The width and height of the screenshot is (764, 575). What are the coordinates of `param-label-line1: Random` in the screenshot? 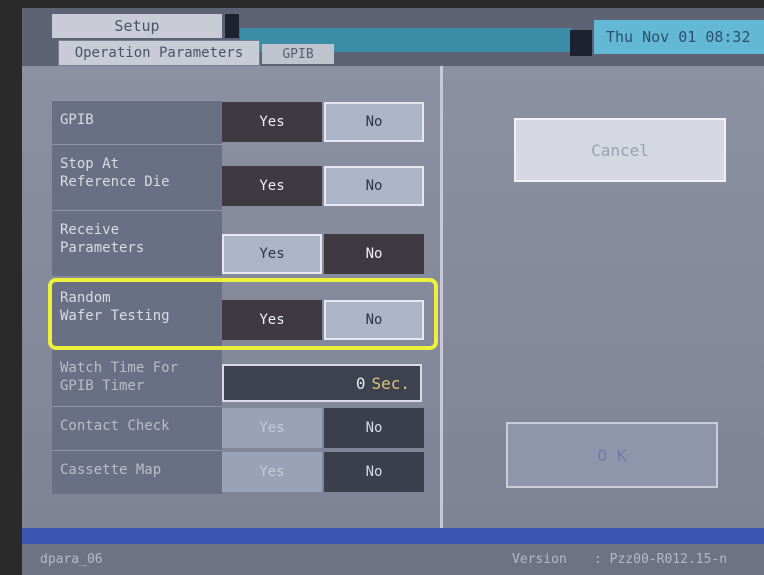 It's located at (85, 298).